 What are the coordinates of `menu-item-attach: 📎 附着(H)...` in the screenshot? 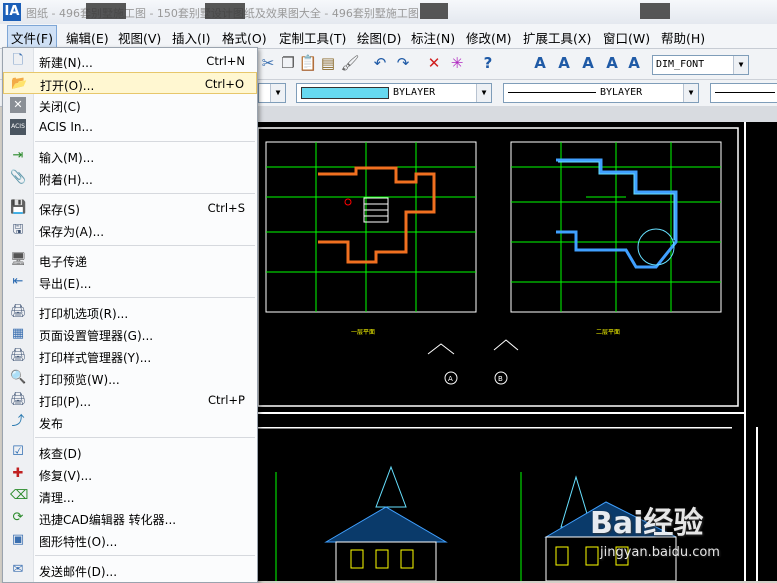 It's located at (130, 178).